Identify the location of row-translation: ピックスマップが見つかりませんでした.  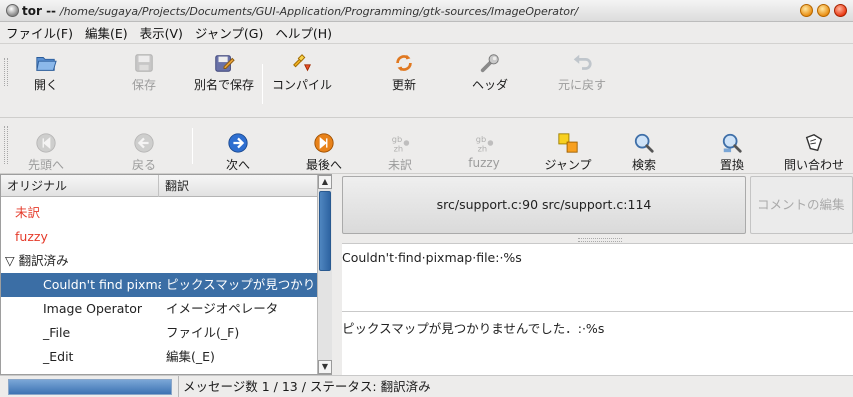
(241, 284).